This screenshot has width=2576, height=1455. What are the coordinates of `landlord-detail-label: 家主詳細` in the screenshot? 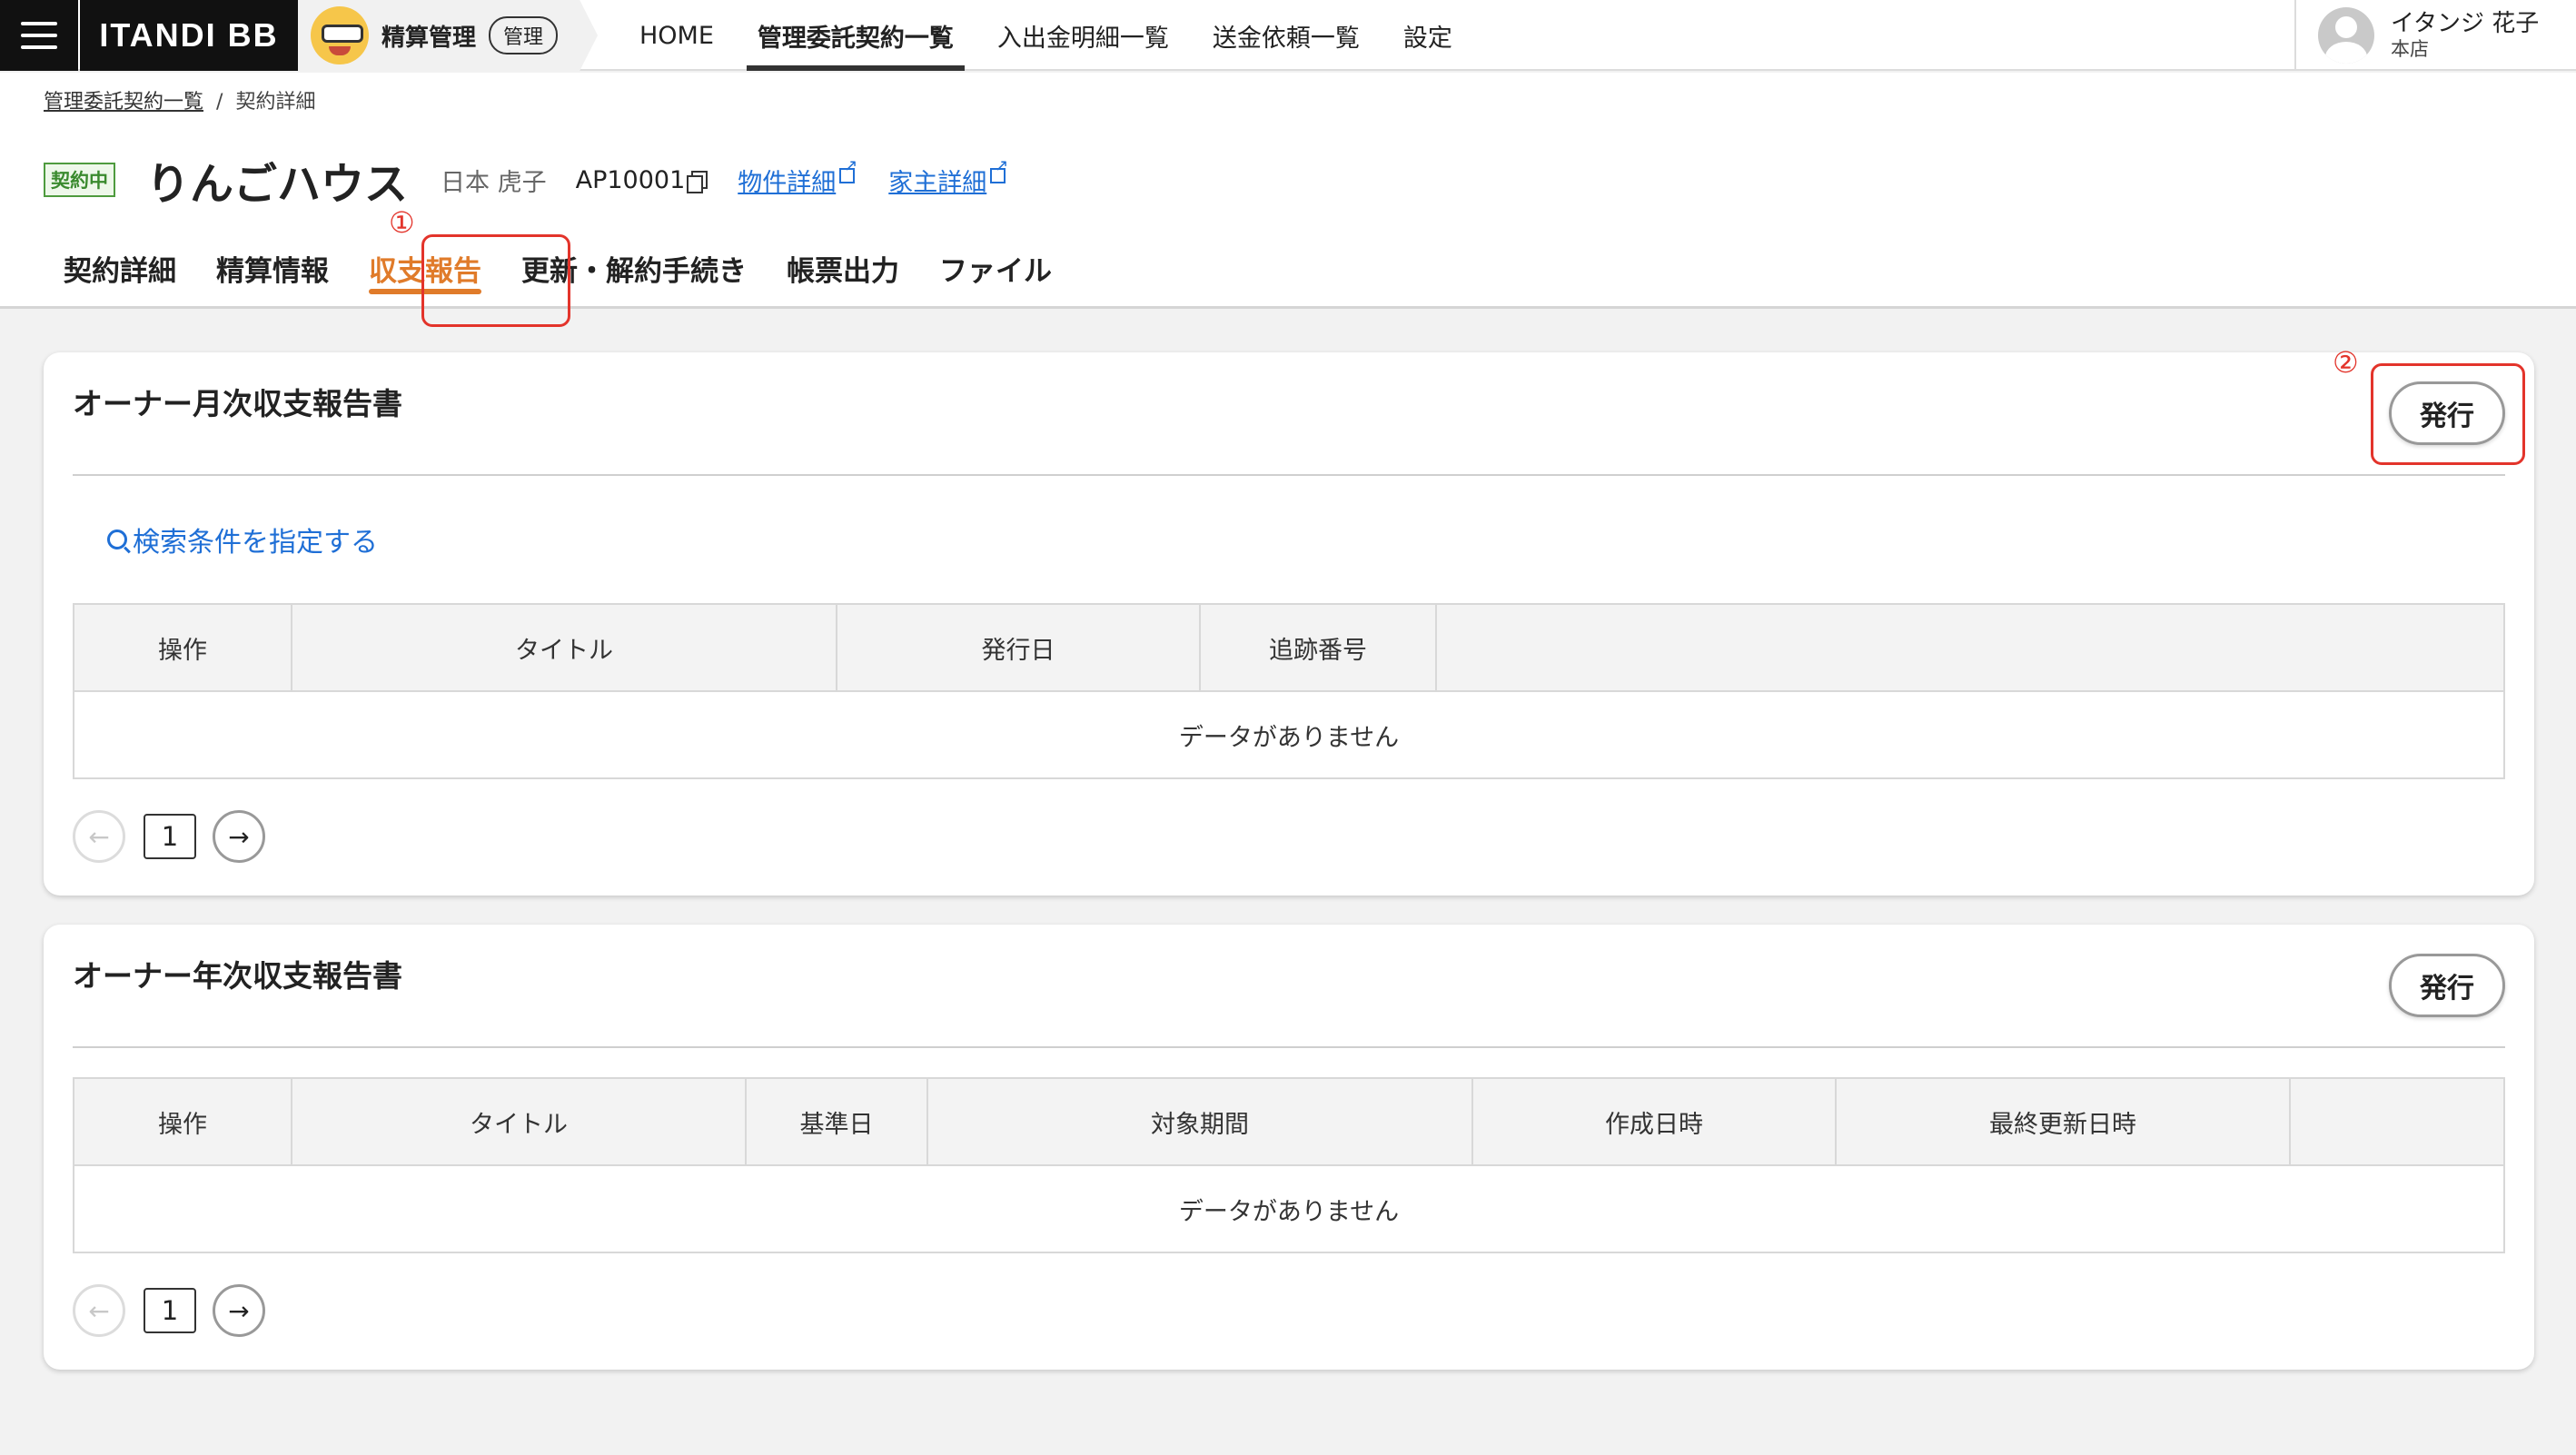 It's located at (937, 182).